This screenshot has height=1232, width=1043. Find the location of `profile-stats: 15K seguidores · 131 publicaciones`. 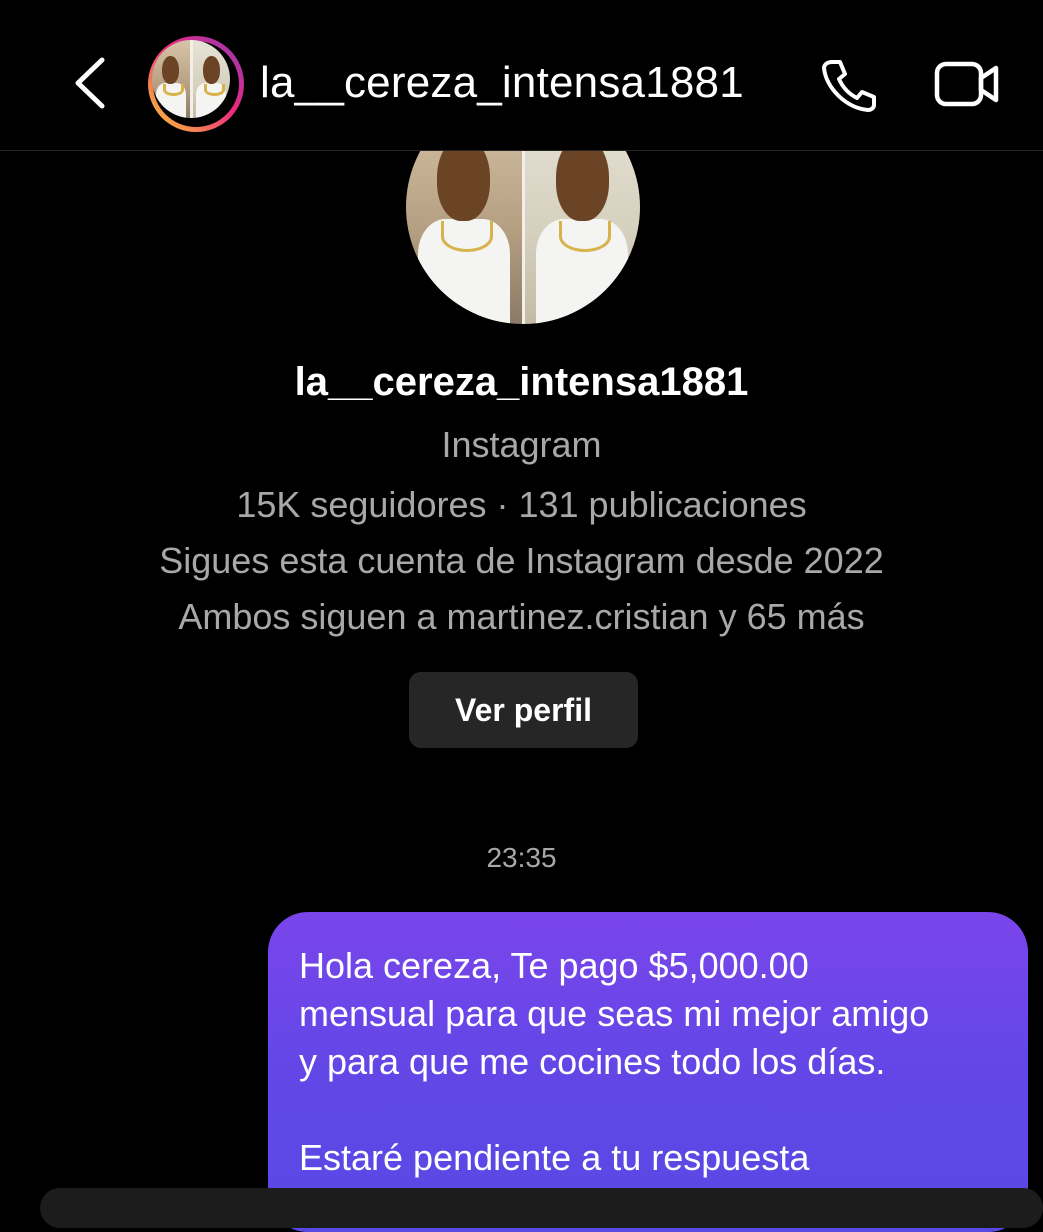

profile-stats: 15K seguidores · 131 publicaciones is located at coordinates (521, 504).